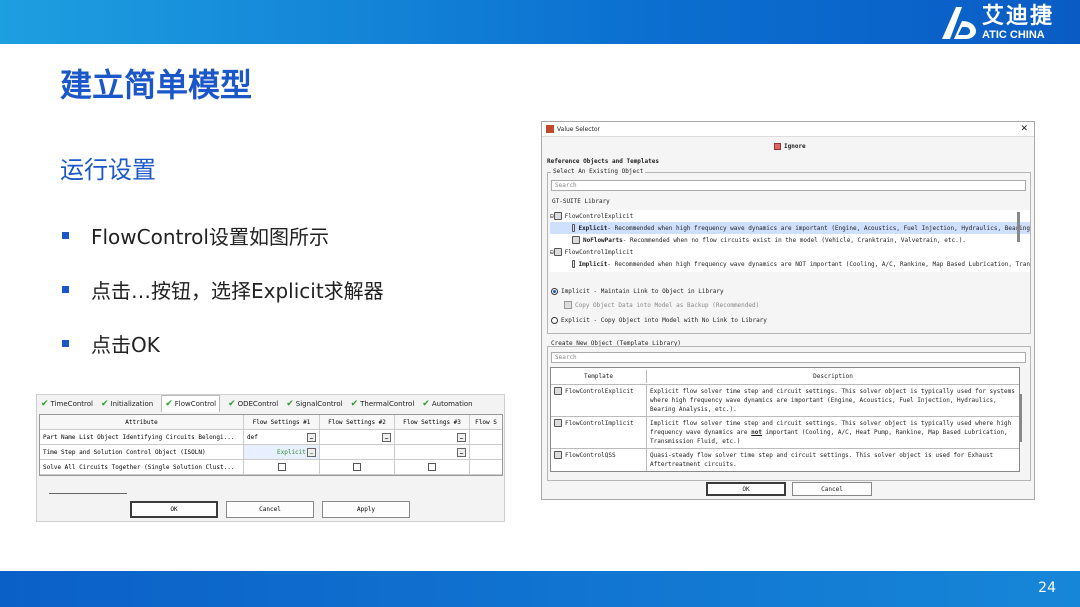 This screenshot has height=607, width=1080. What do you see at coordinates (590, 455) in the screenshot?
I see `template-name: FlowControlQSS` at bounding box center [590, 455].